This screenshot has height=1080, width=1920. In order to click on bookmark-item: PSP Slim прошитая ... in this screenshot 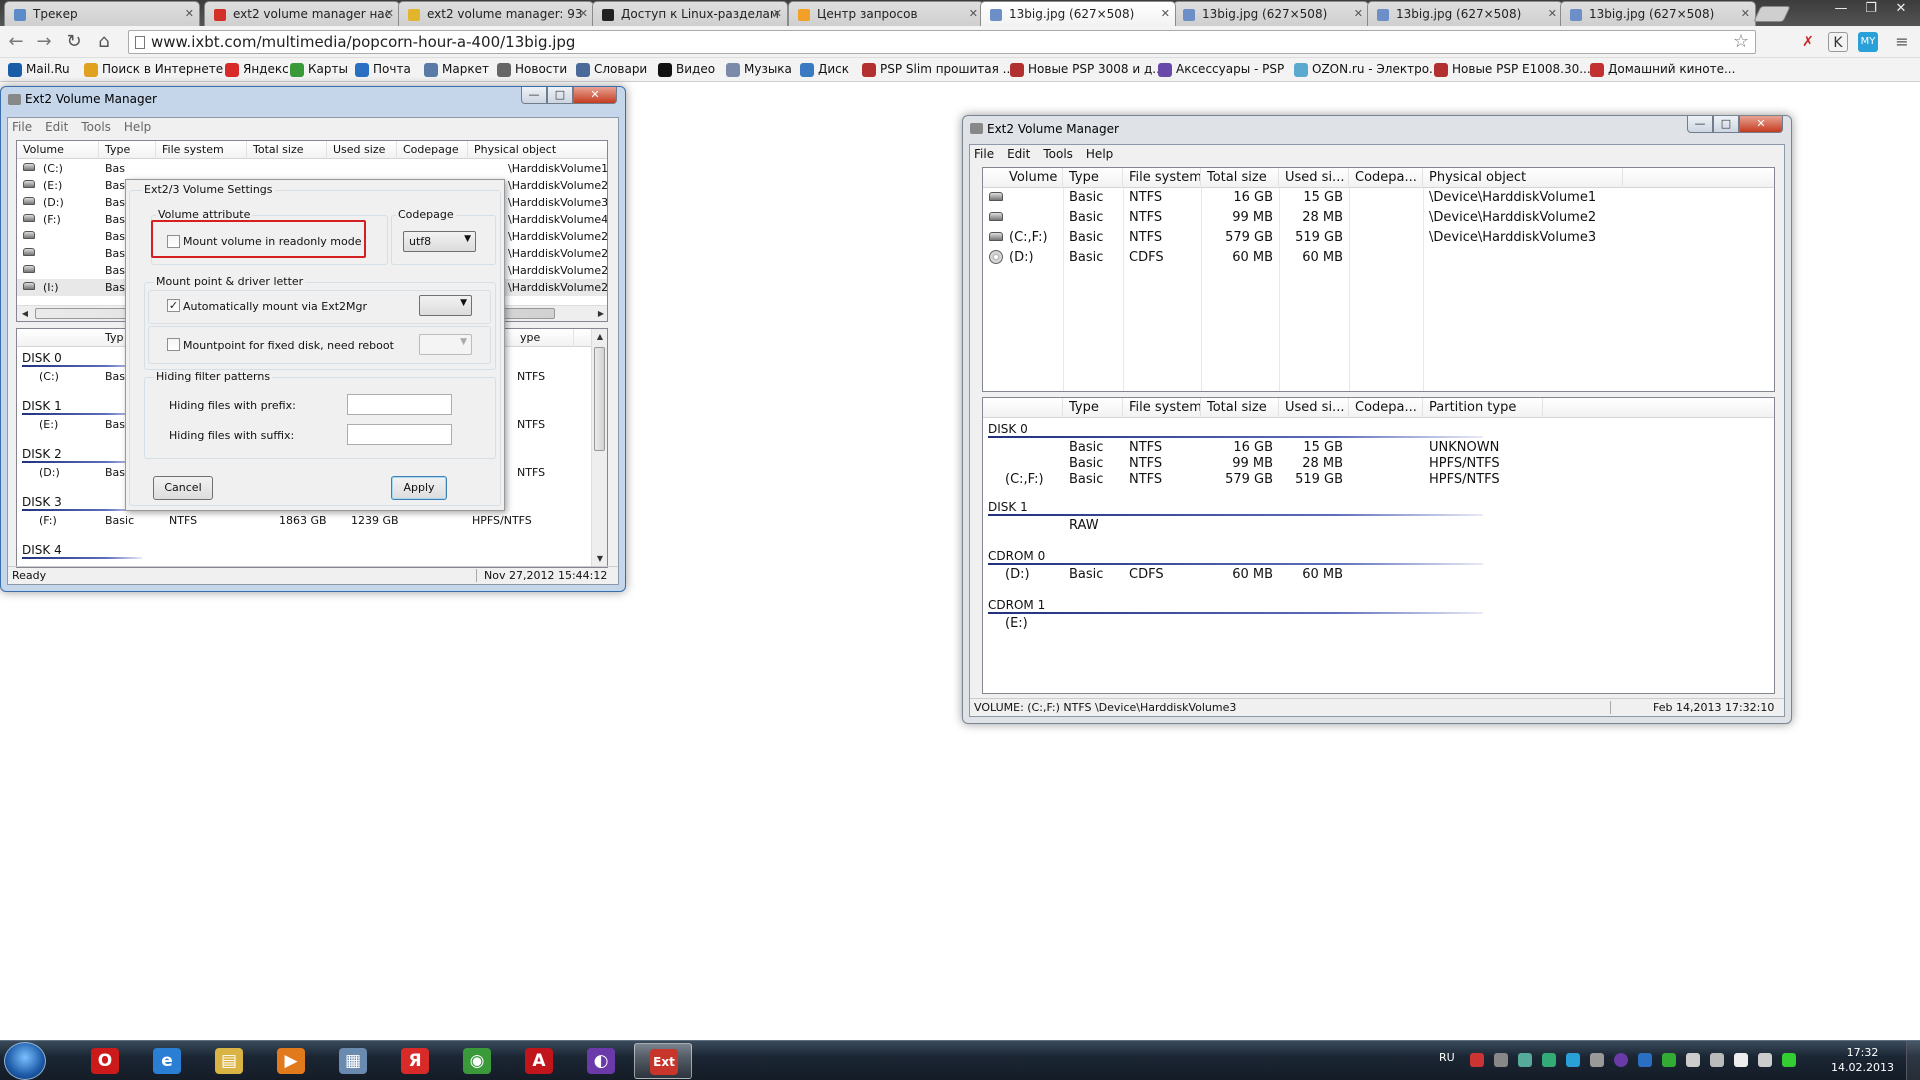, I will do `click(938, 69)`.